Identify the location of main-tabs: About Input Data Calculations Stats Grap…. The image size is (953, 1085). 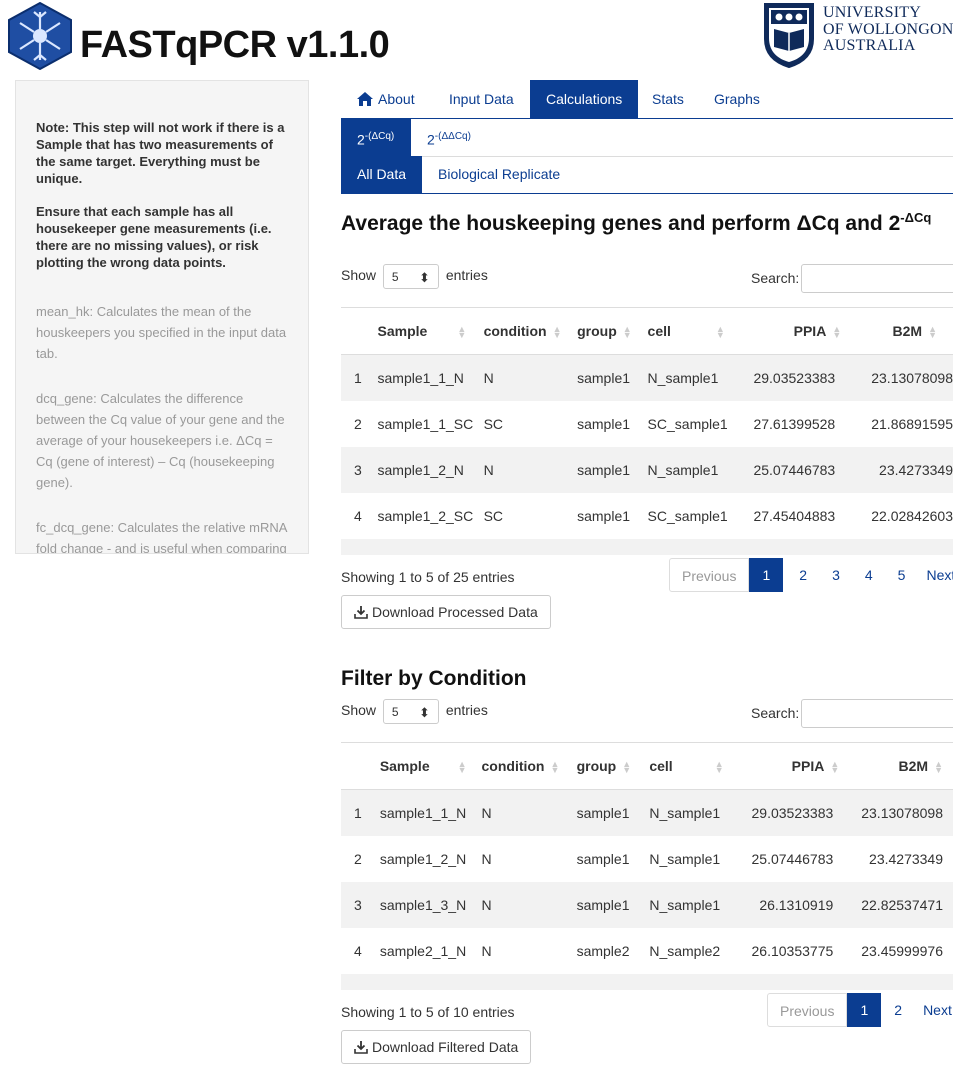
(647, 99).